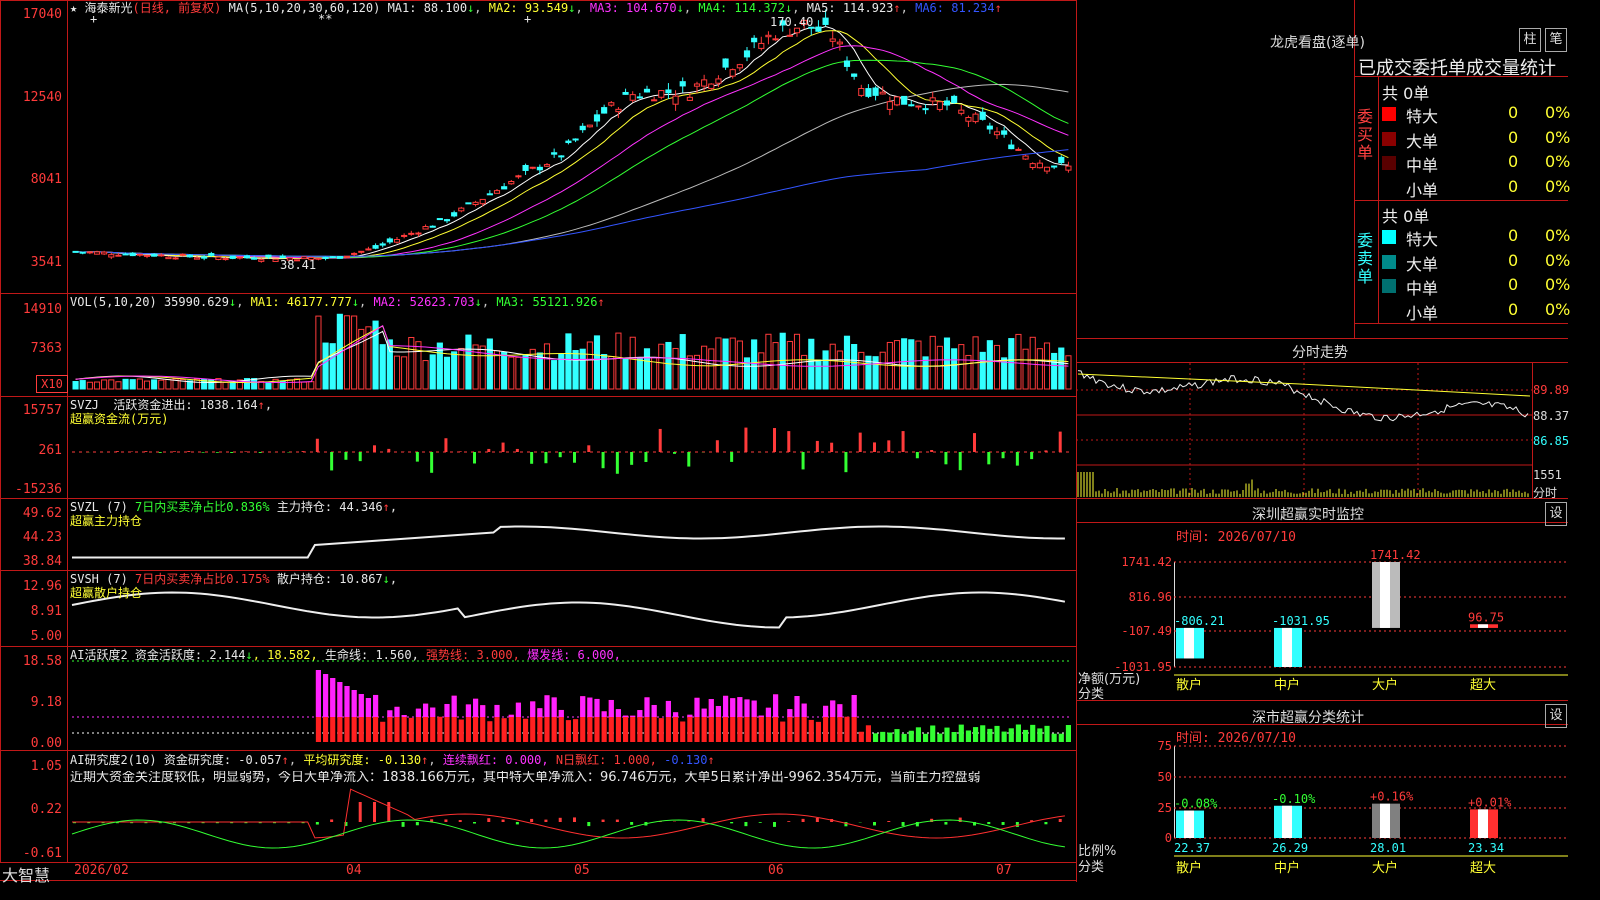 This screenshot has width=1600, height=900. What do you see at coordinates (1392, 797) in the screenshot?
I see `bar-value-label: +0.16%` at bounding box center [1392, 797].